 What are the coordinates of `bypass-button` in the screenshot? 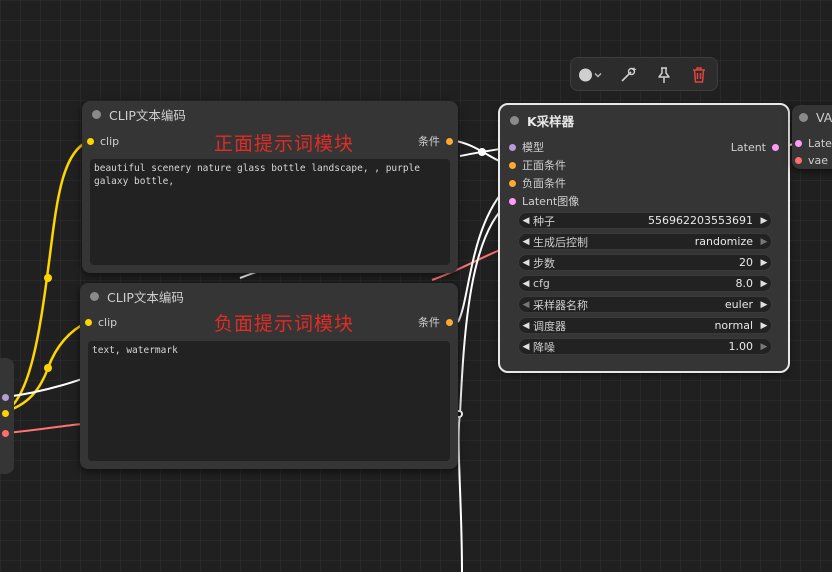 It's located at (628, 75).